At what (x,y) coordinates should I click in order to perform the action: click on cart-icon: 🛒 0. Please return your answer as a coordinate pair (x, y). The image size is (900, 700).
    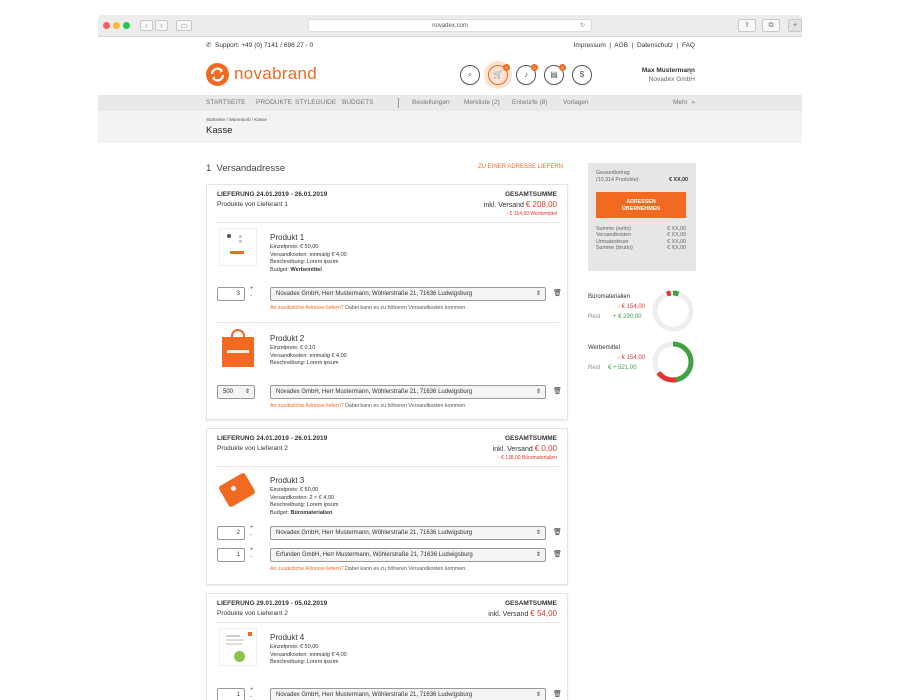
    Looking at the image, I should click on (499, 74).